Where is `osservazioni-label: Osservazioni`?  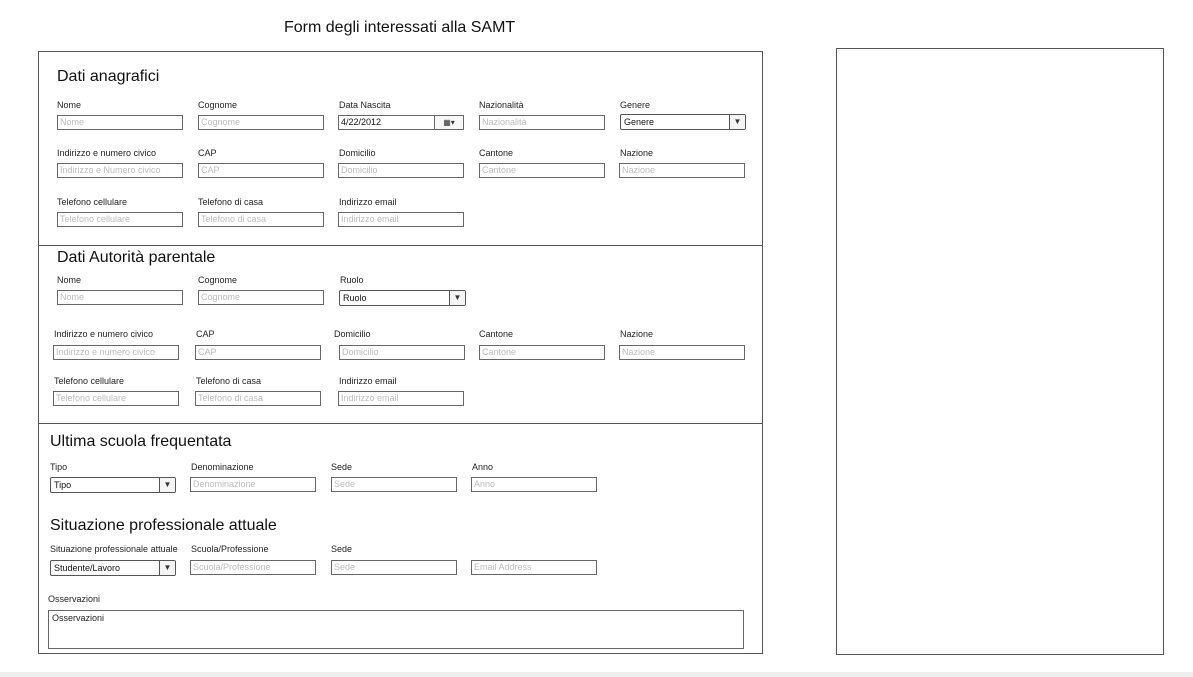 osservazioni-label: Osservazioni is located at coordinates (74, 599).